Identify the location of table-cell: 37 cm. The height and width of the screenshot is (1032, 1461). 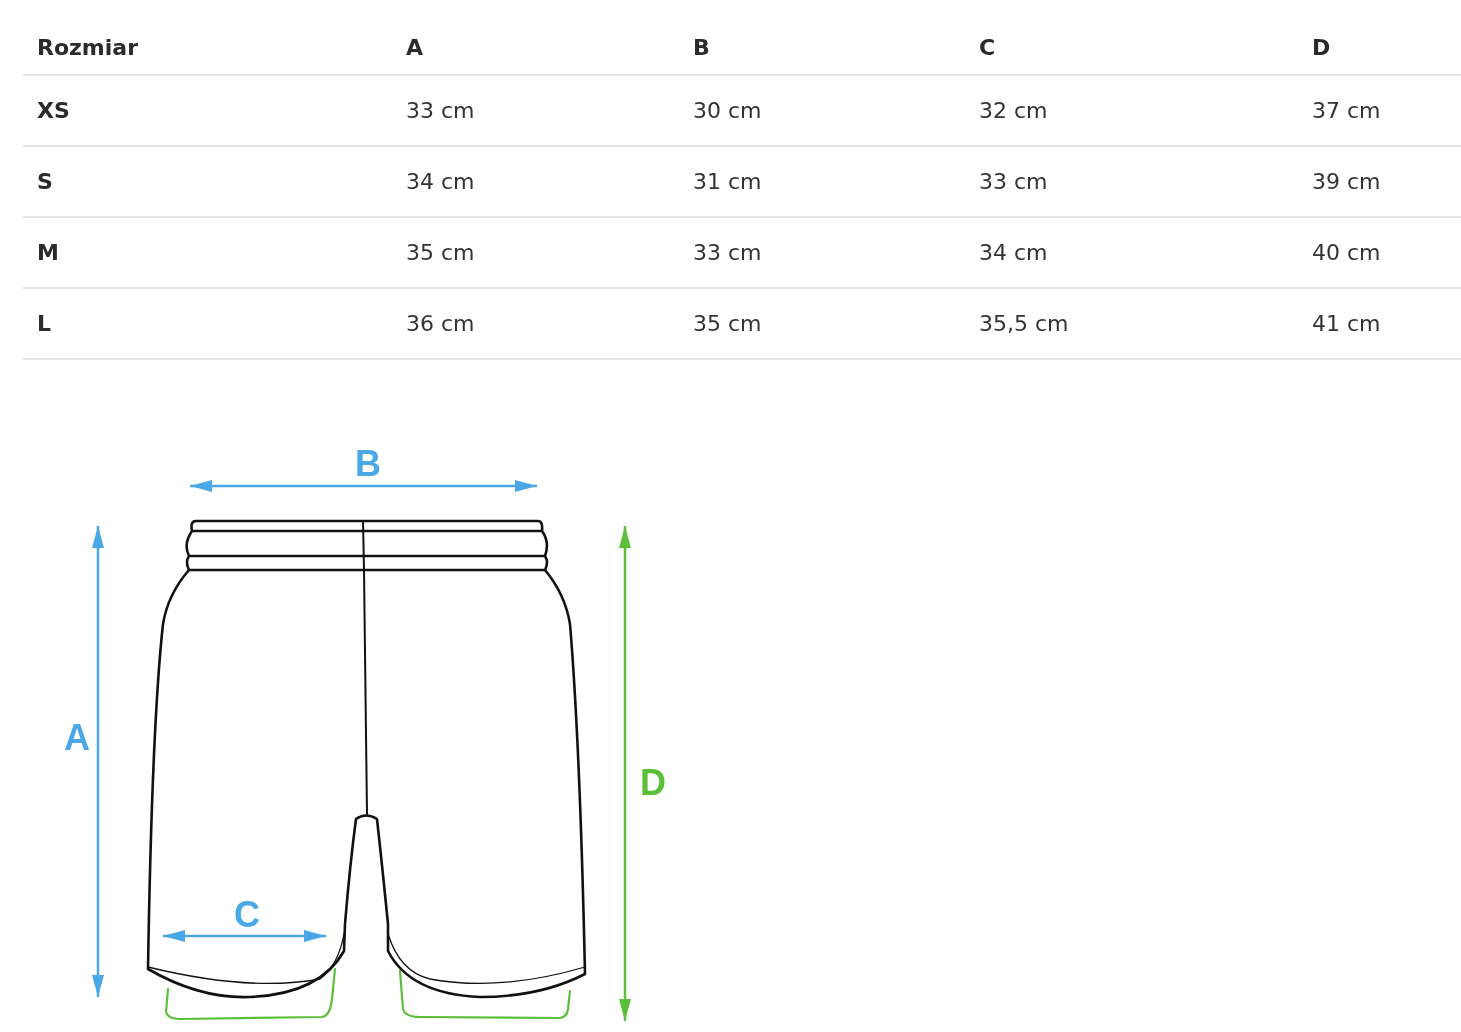
(1379, 110).